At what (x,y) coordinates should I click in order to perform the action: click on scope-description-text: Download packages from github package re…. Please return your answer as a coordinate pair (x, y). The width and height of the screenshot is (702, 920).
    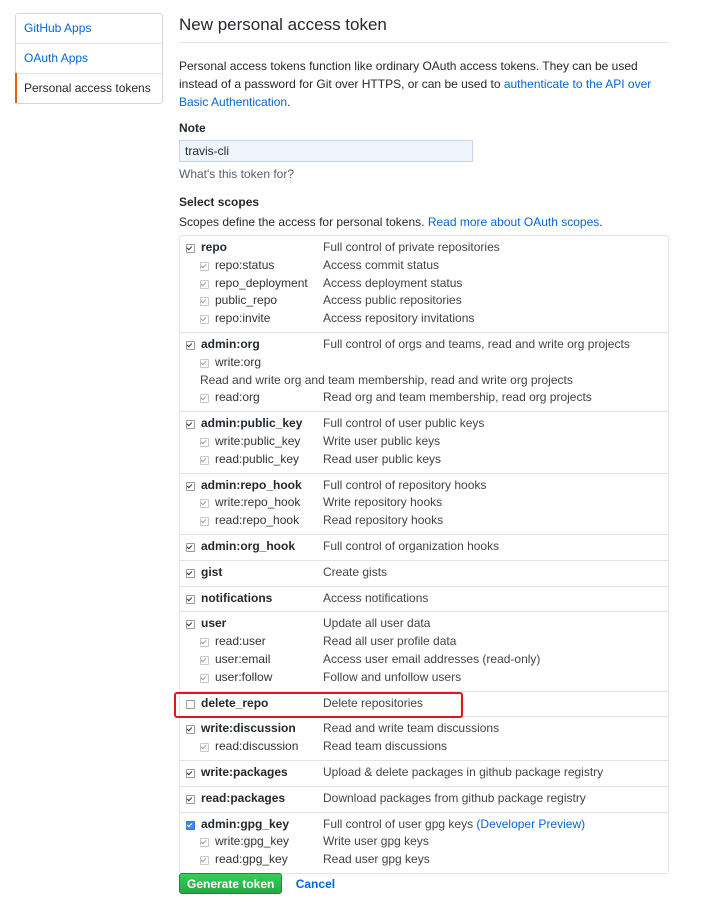
    Looking at the image, I should click on (454, 797).